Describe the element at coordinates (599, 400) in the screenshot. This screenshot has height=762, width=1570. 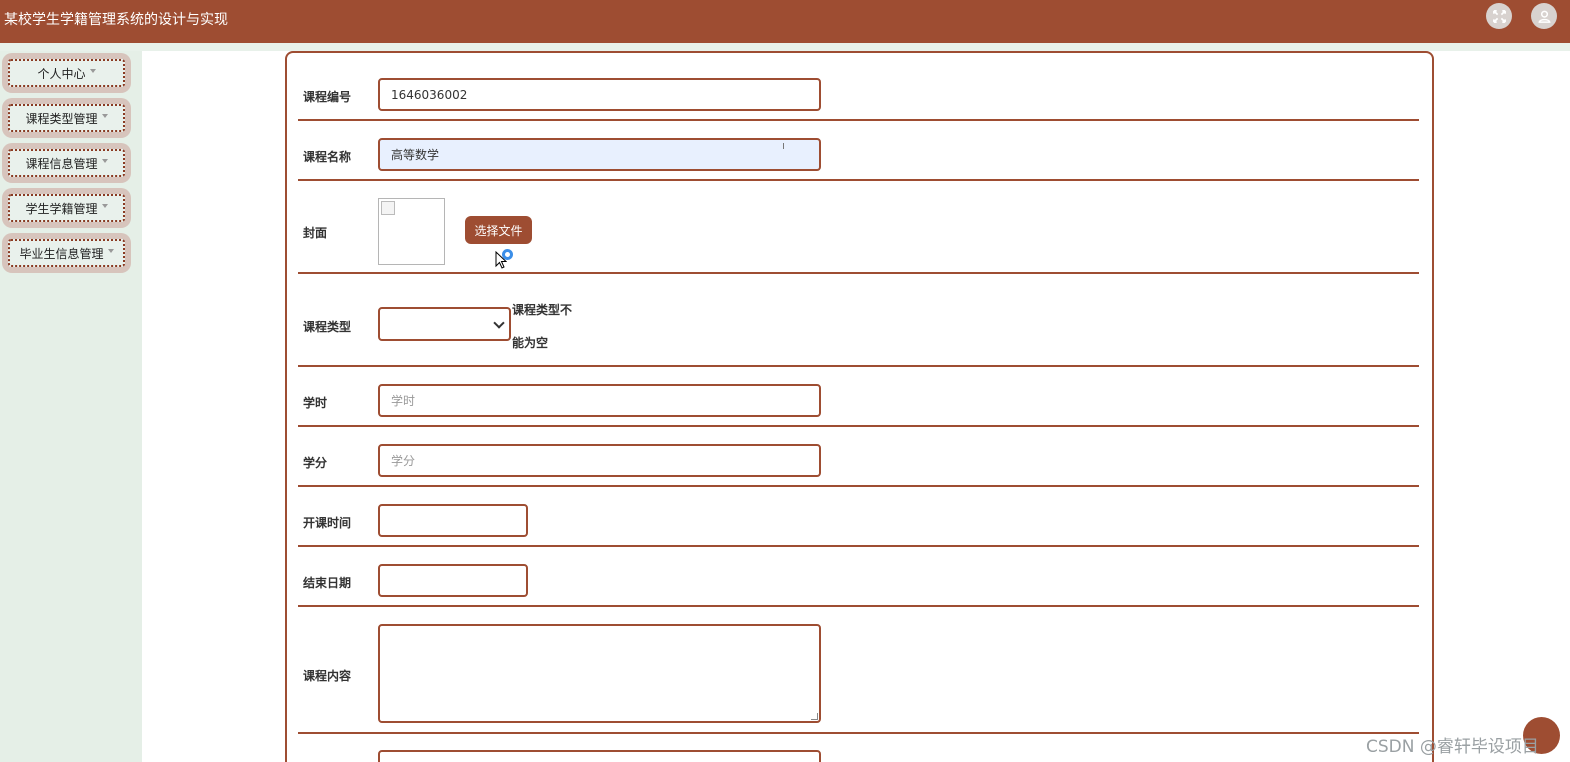
I see `hours-input: 学时` at that location.